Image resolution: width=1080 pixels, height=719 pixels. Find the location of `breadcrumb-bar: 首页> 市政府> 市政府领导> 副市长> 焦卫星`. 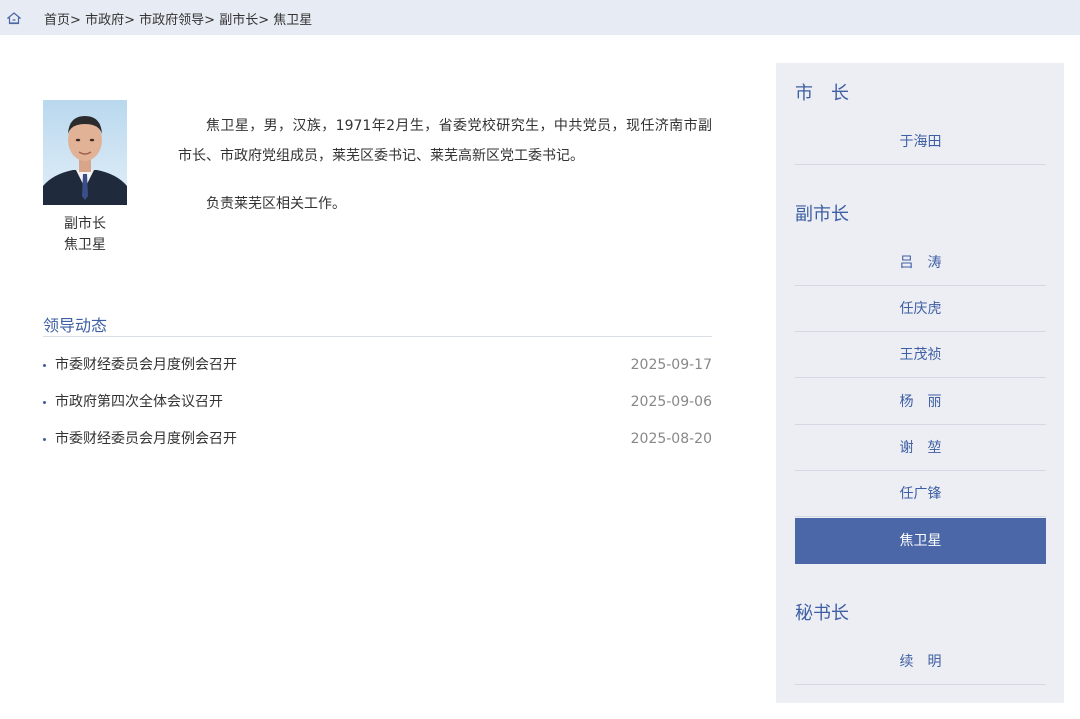

breadcrumb-bar: 首页> 市政府> 市政府领导> 副市长> 焦卫星 is located at coordinates (540, 17).